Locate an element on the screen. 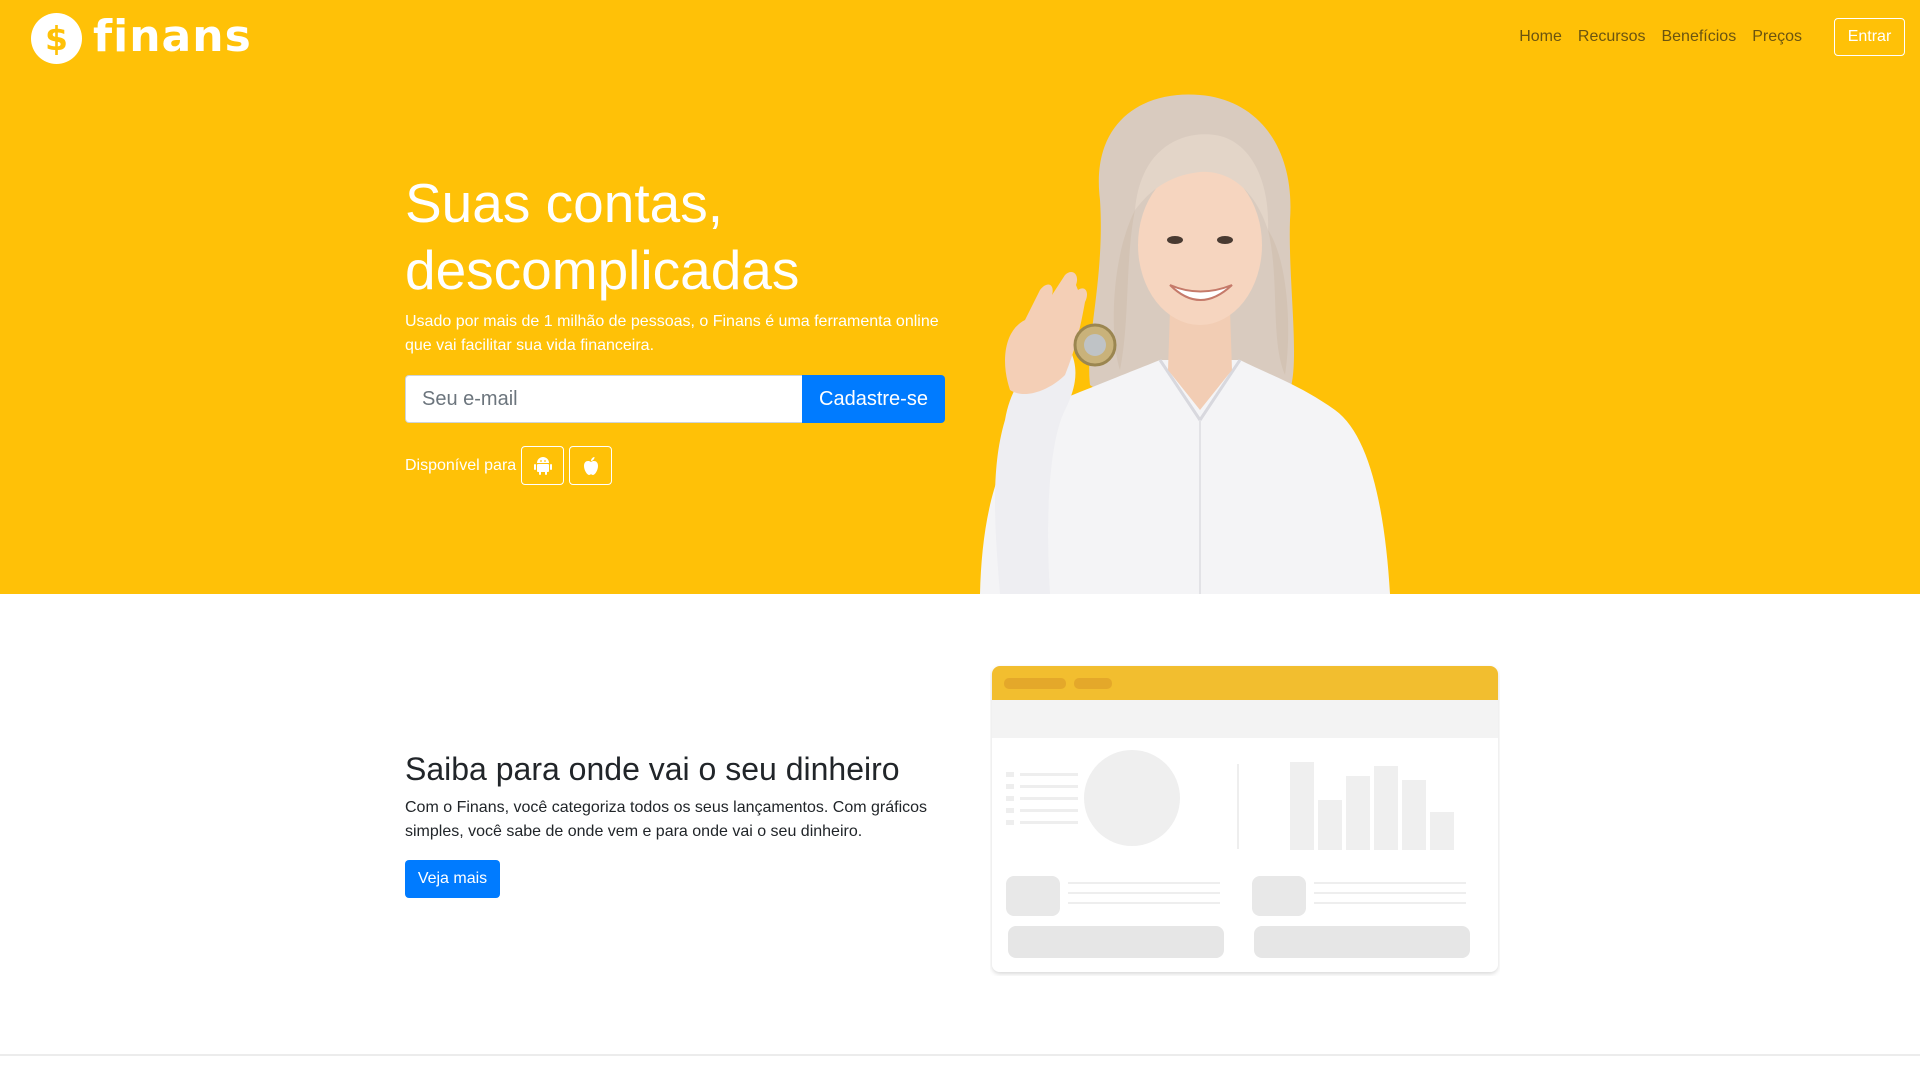  feature-title: Saiba para onde vai o seu dinheiro is located at coordinates (652, 769).